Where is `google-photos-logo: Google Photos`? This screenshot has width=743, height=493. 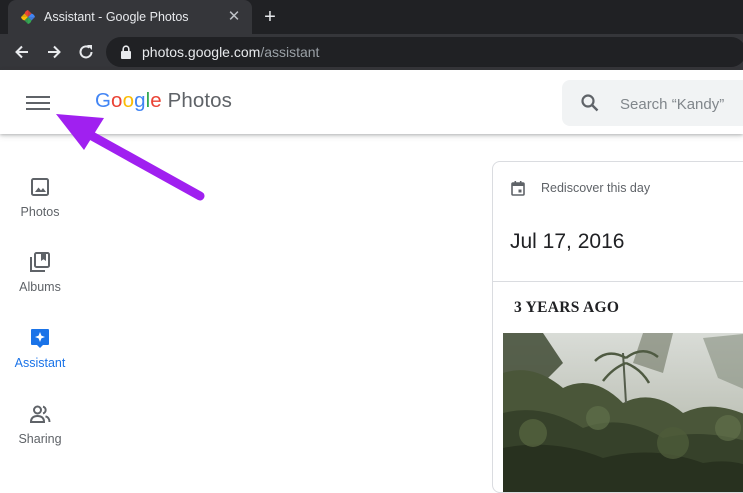
google-photos-logo: Google Photos is located at coordinates (163, 101).